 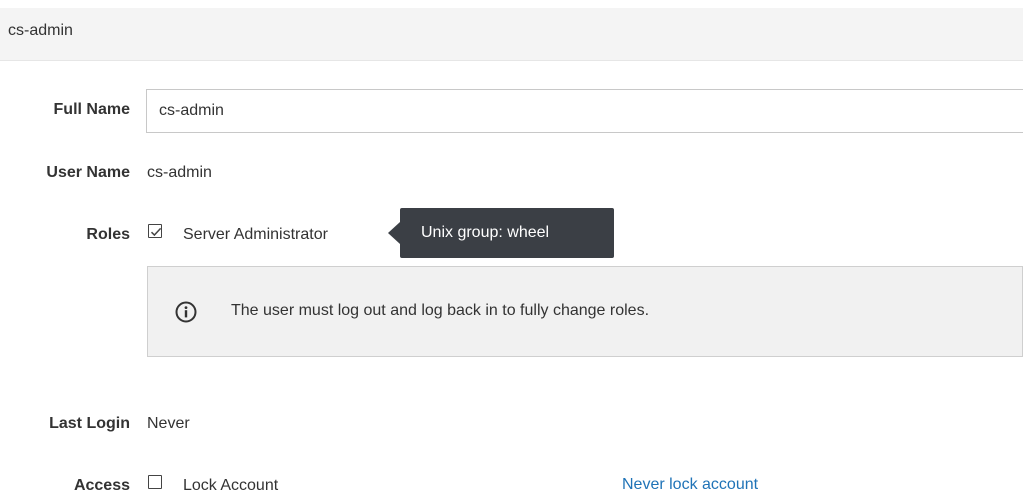 I want to click on page-title: cs-admin, so click(x=40, y=30).